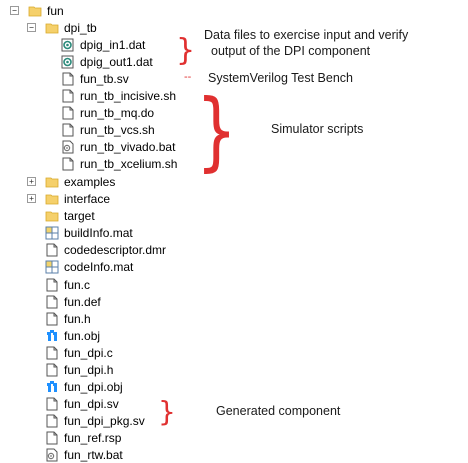  Describe the element at coordinates (128, 146) in the screenshot. I see `tree-item-label: run_tb_vivado.bat` at that location.